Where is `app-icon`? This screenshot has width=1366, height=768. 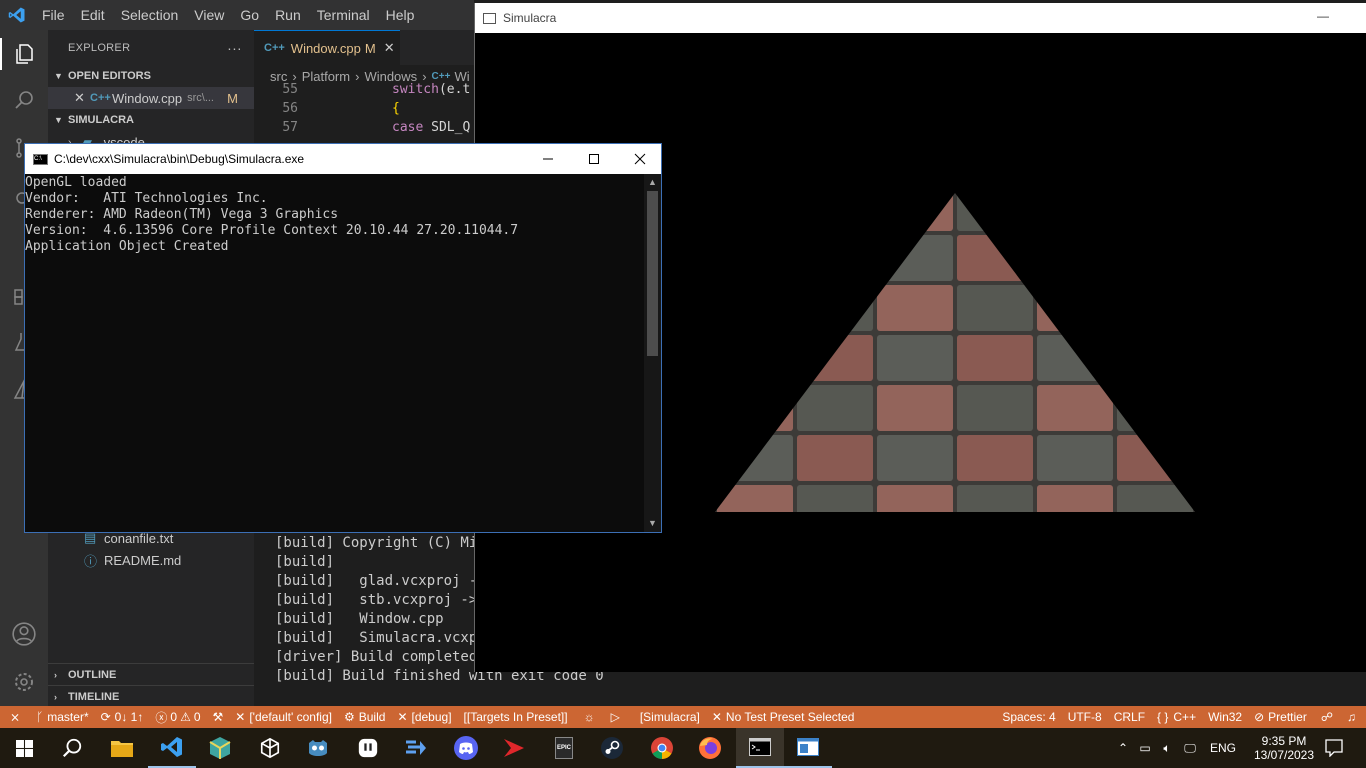 app-icon is located at coordinates (368, 748).